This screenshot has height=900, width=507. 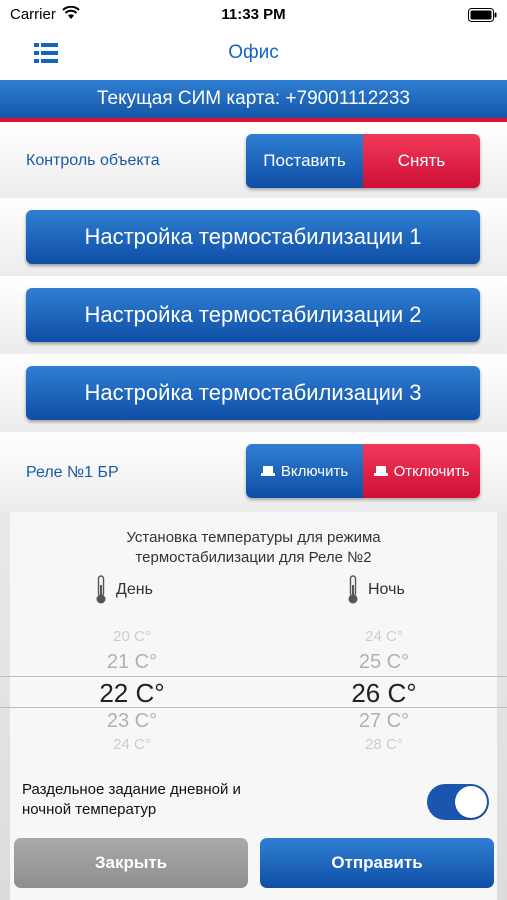 I want to click on picker-option: 28 C°, so click(x=384, y=744).